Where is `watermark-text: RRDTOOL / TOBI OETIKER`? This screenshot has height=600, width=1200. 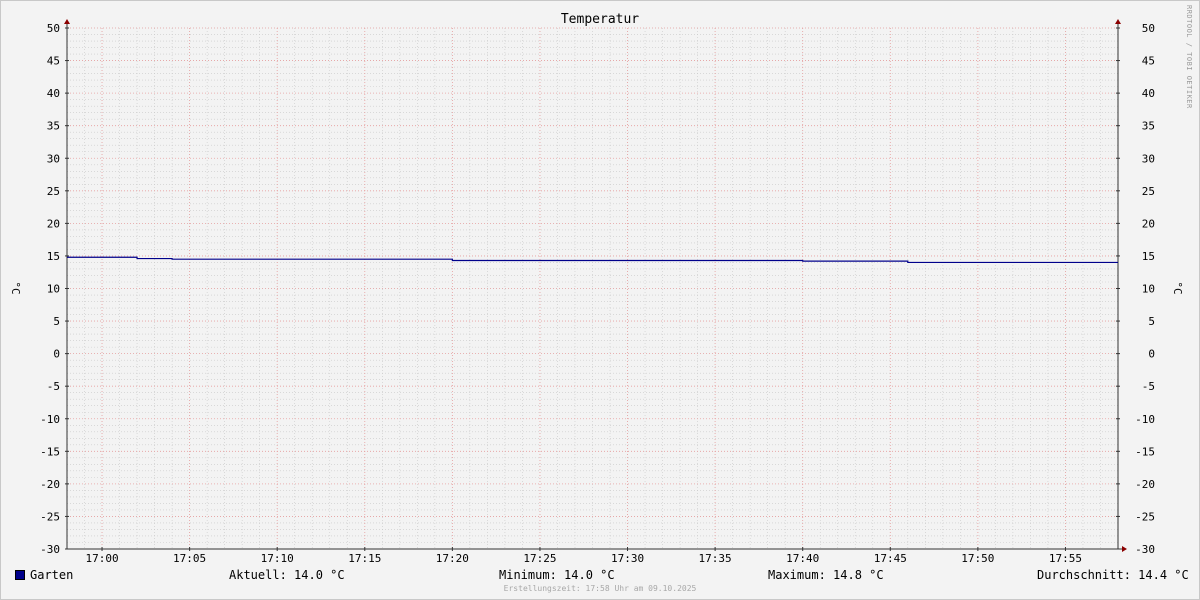
watermark-text: RRDTOOL / TOBI OETIKER is located at coordinates (1189, 57).